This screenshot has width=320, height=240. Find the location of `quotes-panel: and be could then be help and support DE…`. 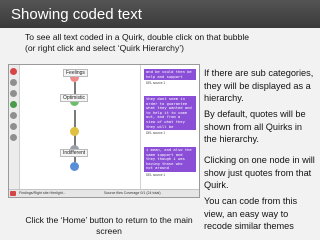

quotes-panel: and be could then be help and support DE… is located at coordinates (169, 127).